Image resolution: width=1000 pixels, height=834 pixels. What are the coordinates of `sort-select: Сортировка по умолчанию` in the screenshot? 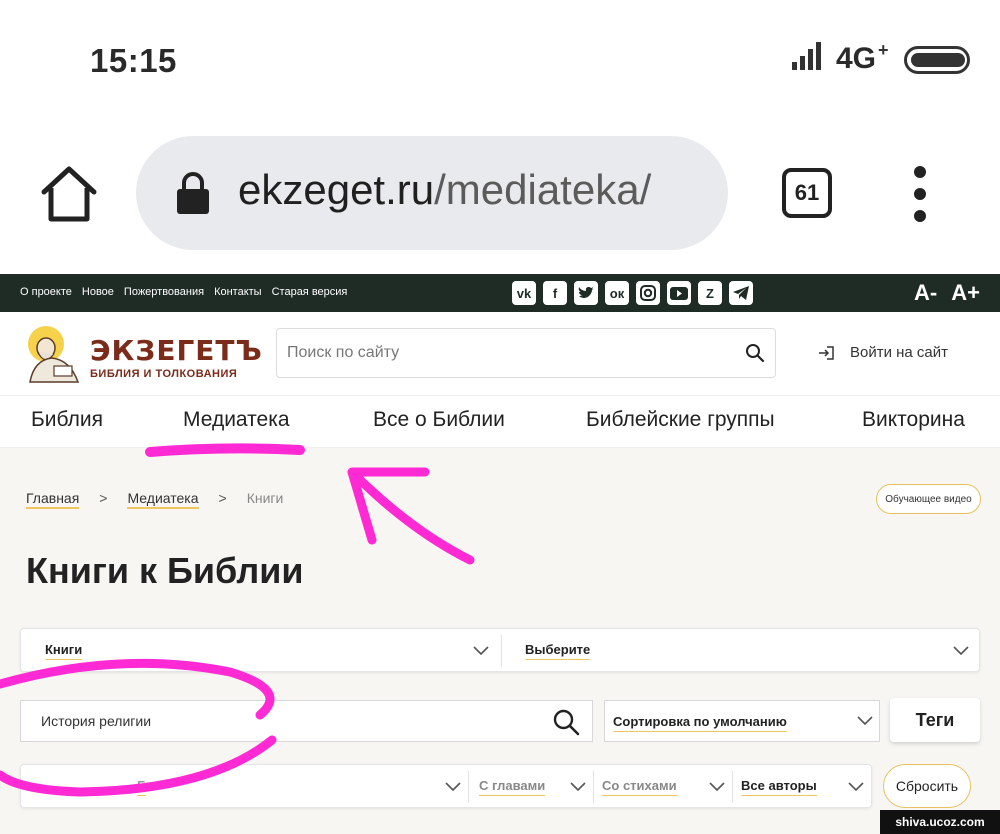 It's located at (742, 721).